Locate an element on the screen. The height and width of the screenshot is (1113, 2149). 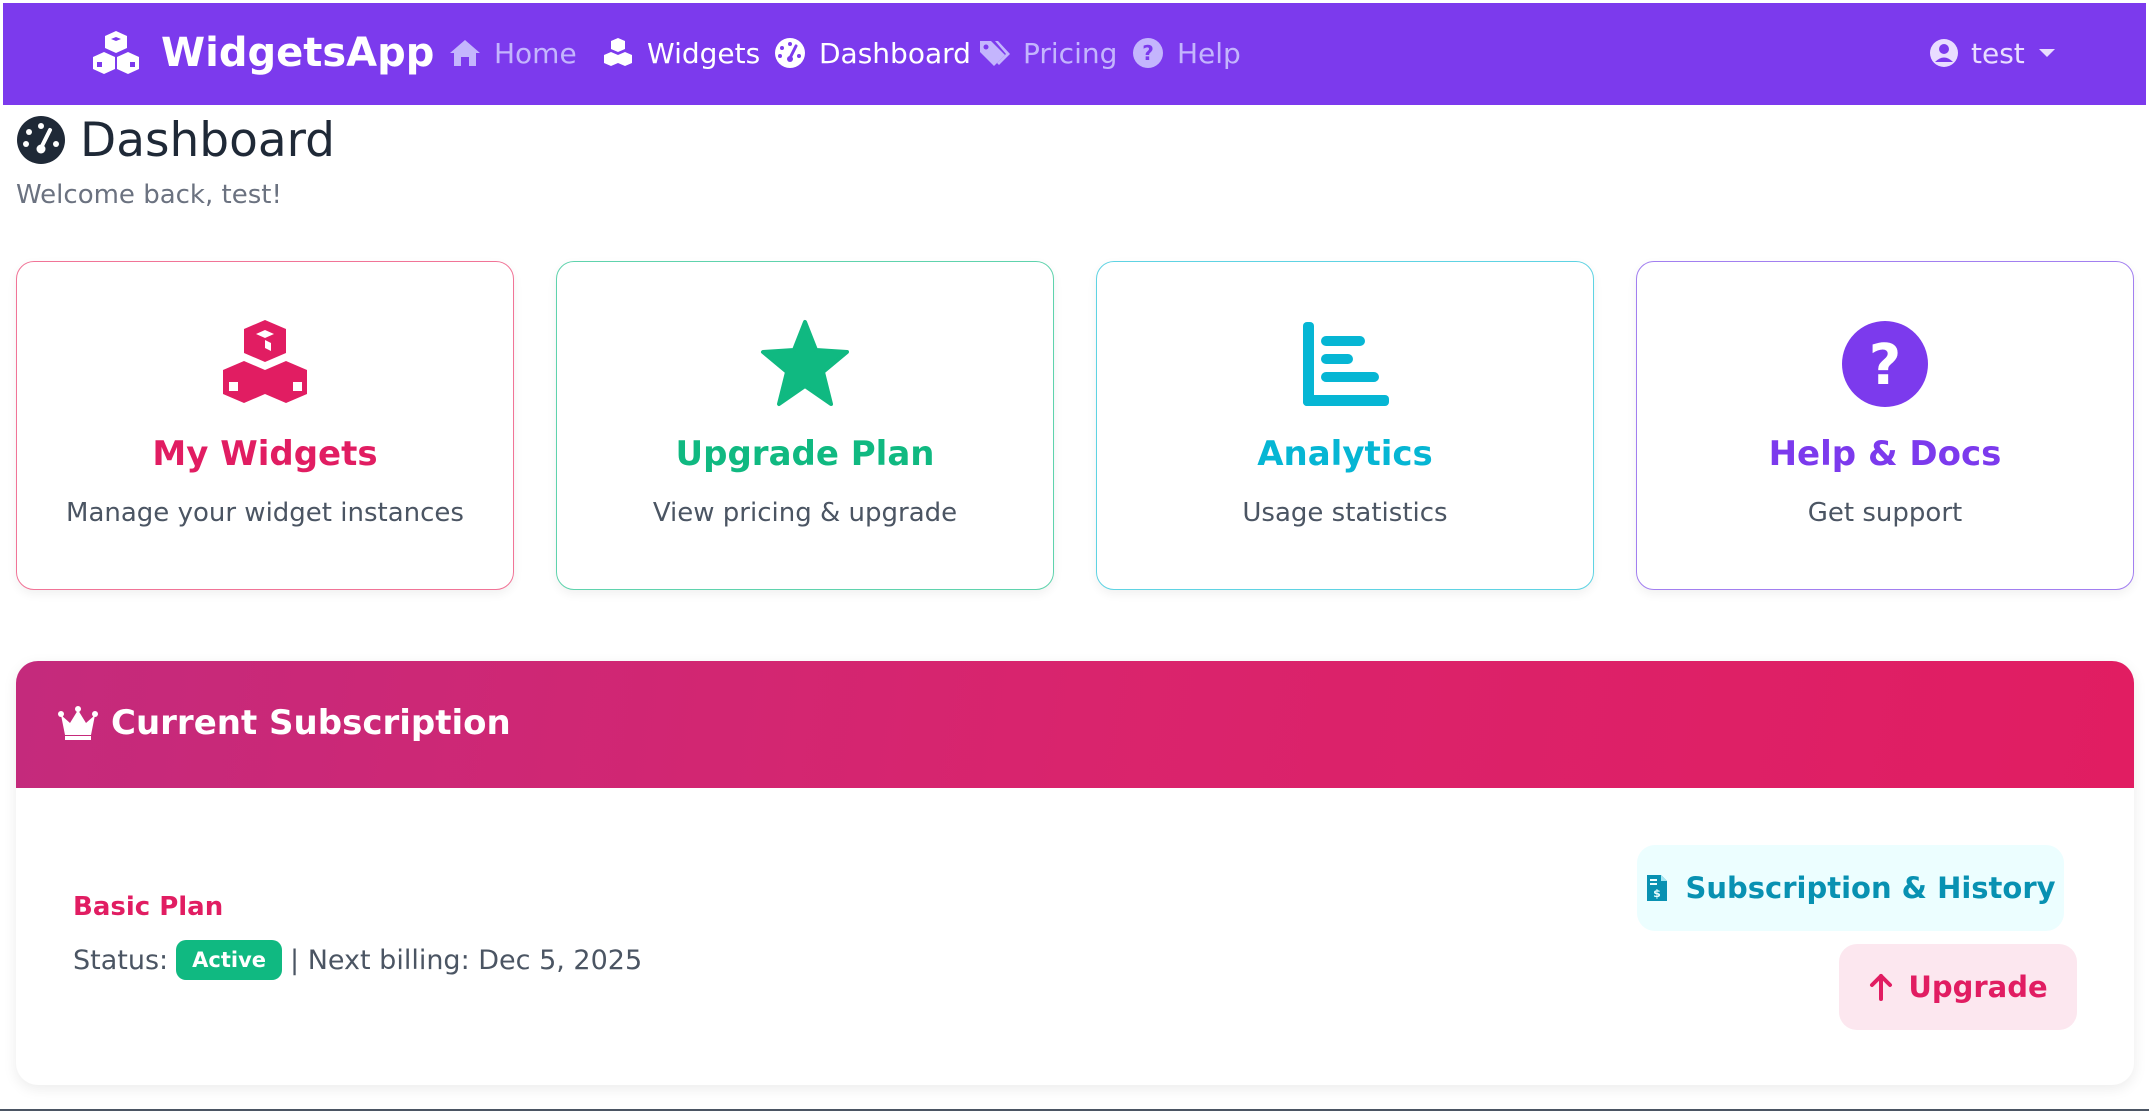
welcome-message: Welcome back, test! is located at coordinates (149, 195).